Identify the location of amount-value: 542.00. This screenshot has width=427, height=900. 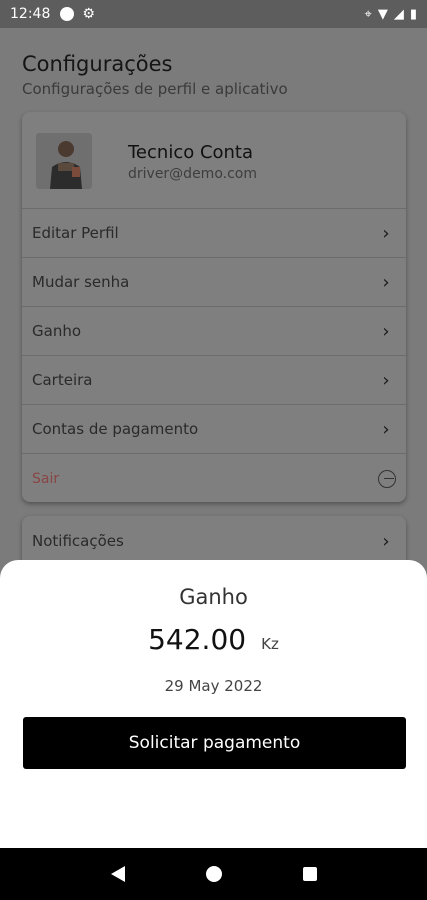
(197, 639).